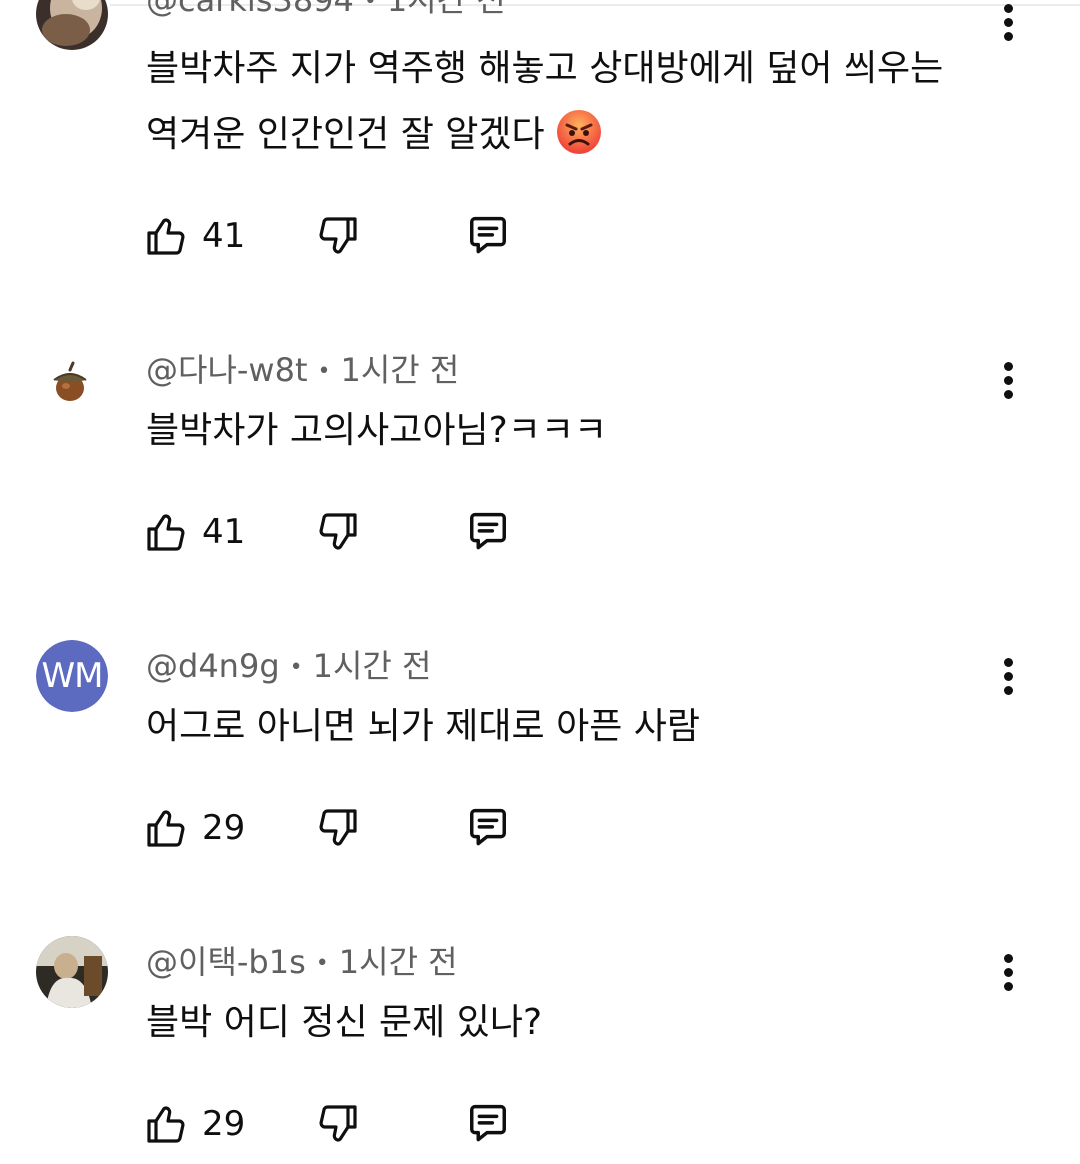 The width and height of the screenshot is (1080, 1164). Describe the element at coordinates (377, 430) in the screenshot. I see `comment-text-line: 블박차가 고의사고아님?ㅋㅋㅋ` at that location.